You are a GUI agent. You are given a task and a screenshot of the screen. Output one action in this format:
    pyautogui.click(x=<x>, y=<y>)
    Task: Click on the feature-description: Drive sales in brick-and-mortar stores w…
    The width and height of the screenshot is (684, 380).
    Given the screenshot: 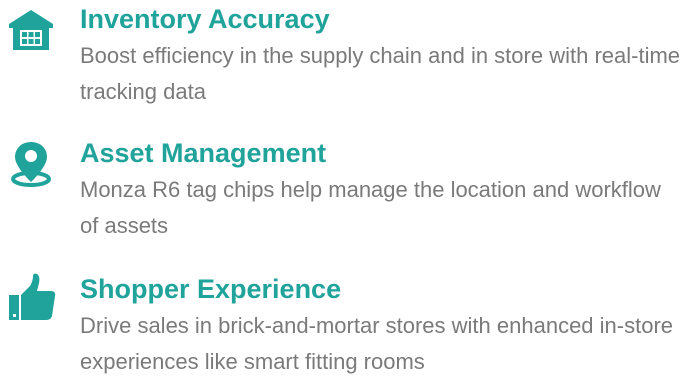 What is the action you would take?
    pyautogui.click(x=377, y=343)
    